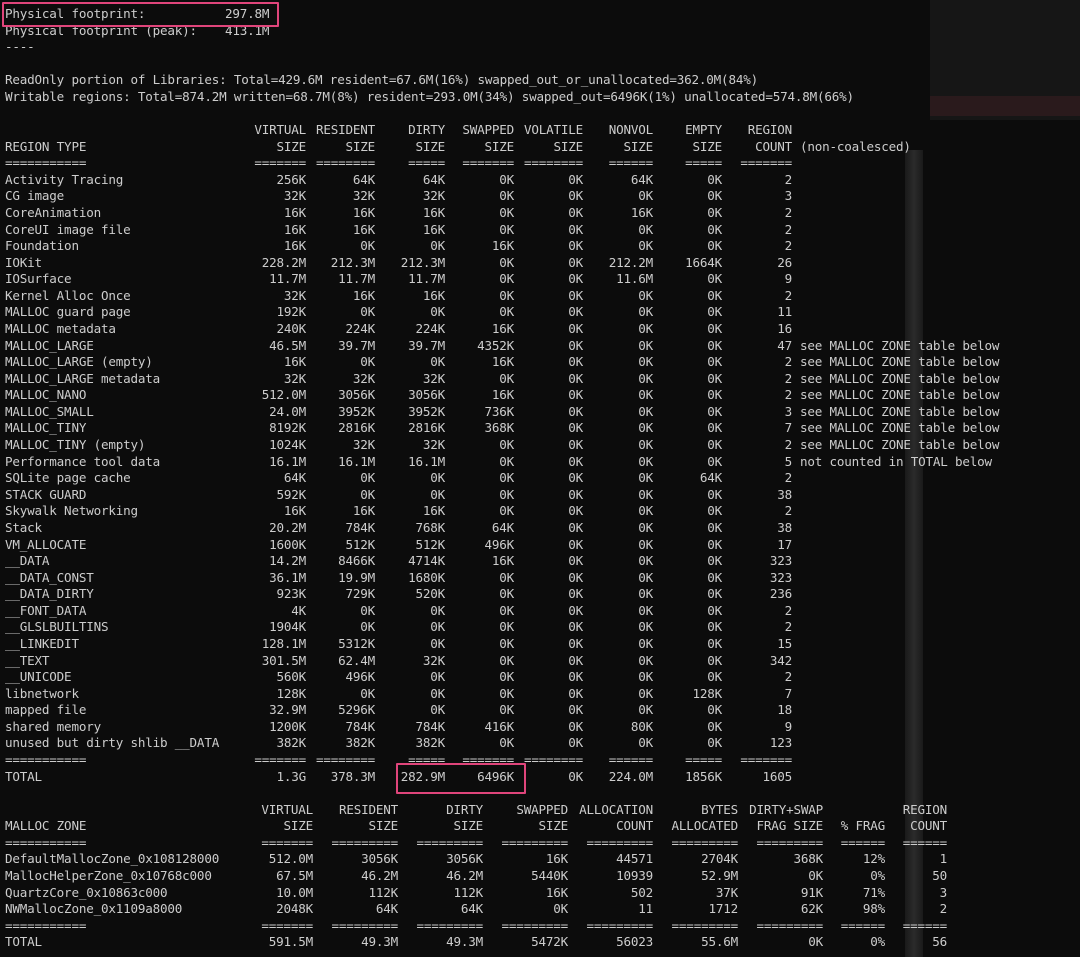  What do you see at coordinates (379, 876) in the screenshot?
I see `table-cell: 46.2M` at bounding box center [379, 876].